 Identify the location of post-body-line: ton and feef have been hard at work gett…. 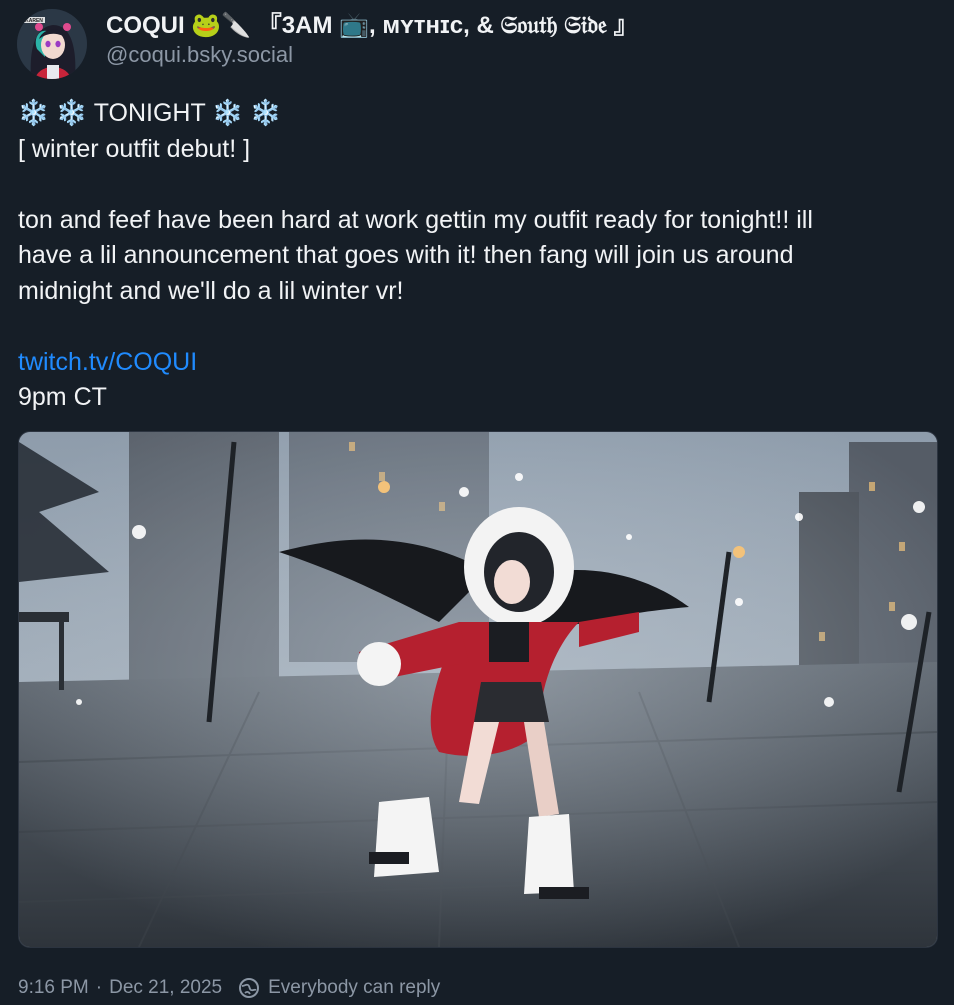
(415, 219).